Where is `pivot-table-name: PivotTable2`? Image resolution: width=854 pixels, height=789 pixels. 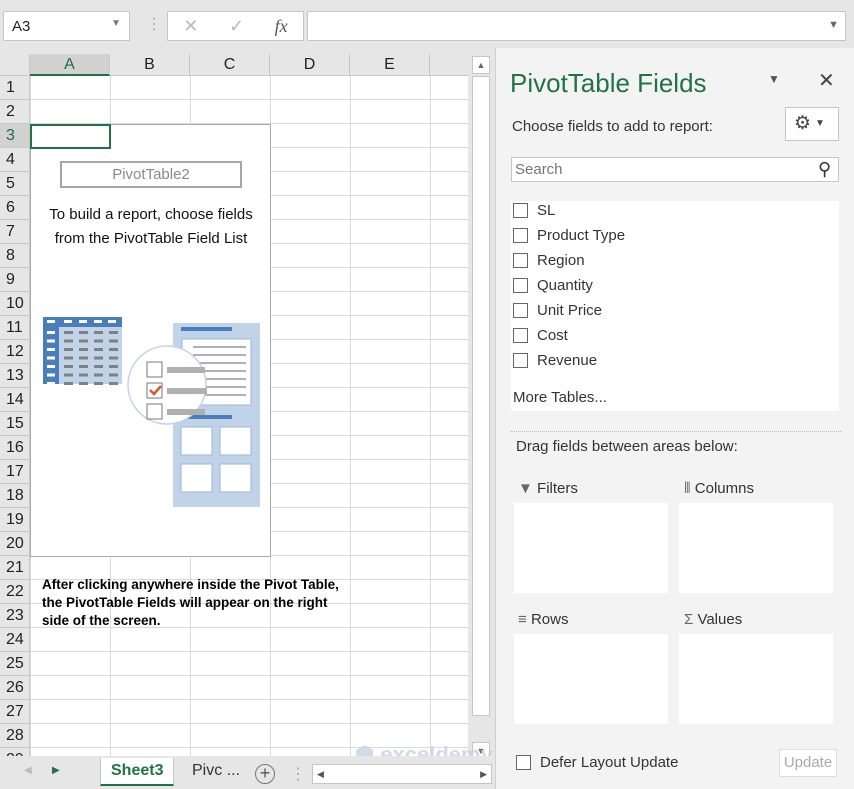
pivot-table-name: PivotTable2 is located at coordinates (151, 174).